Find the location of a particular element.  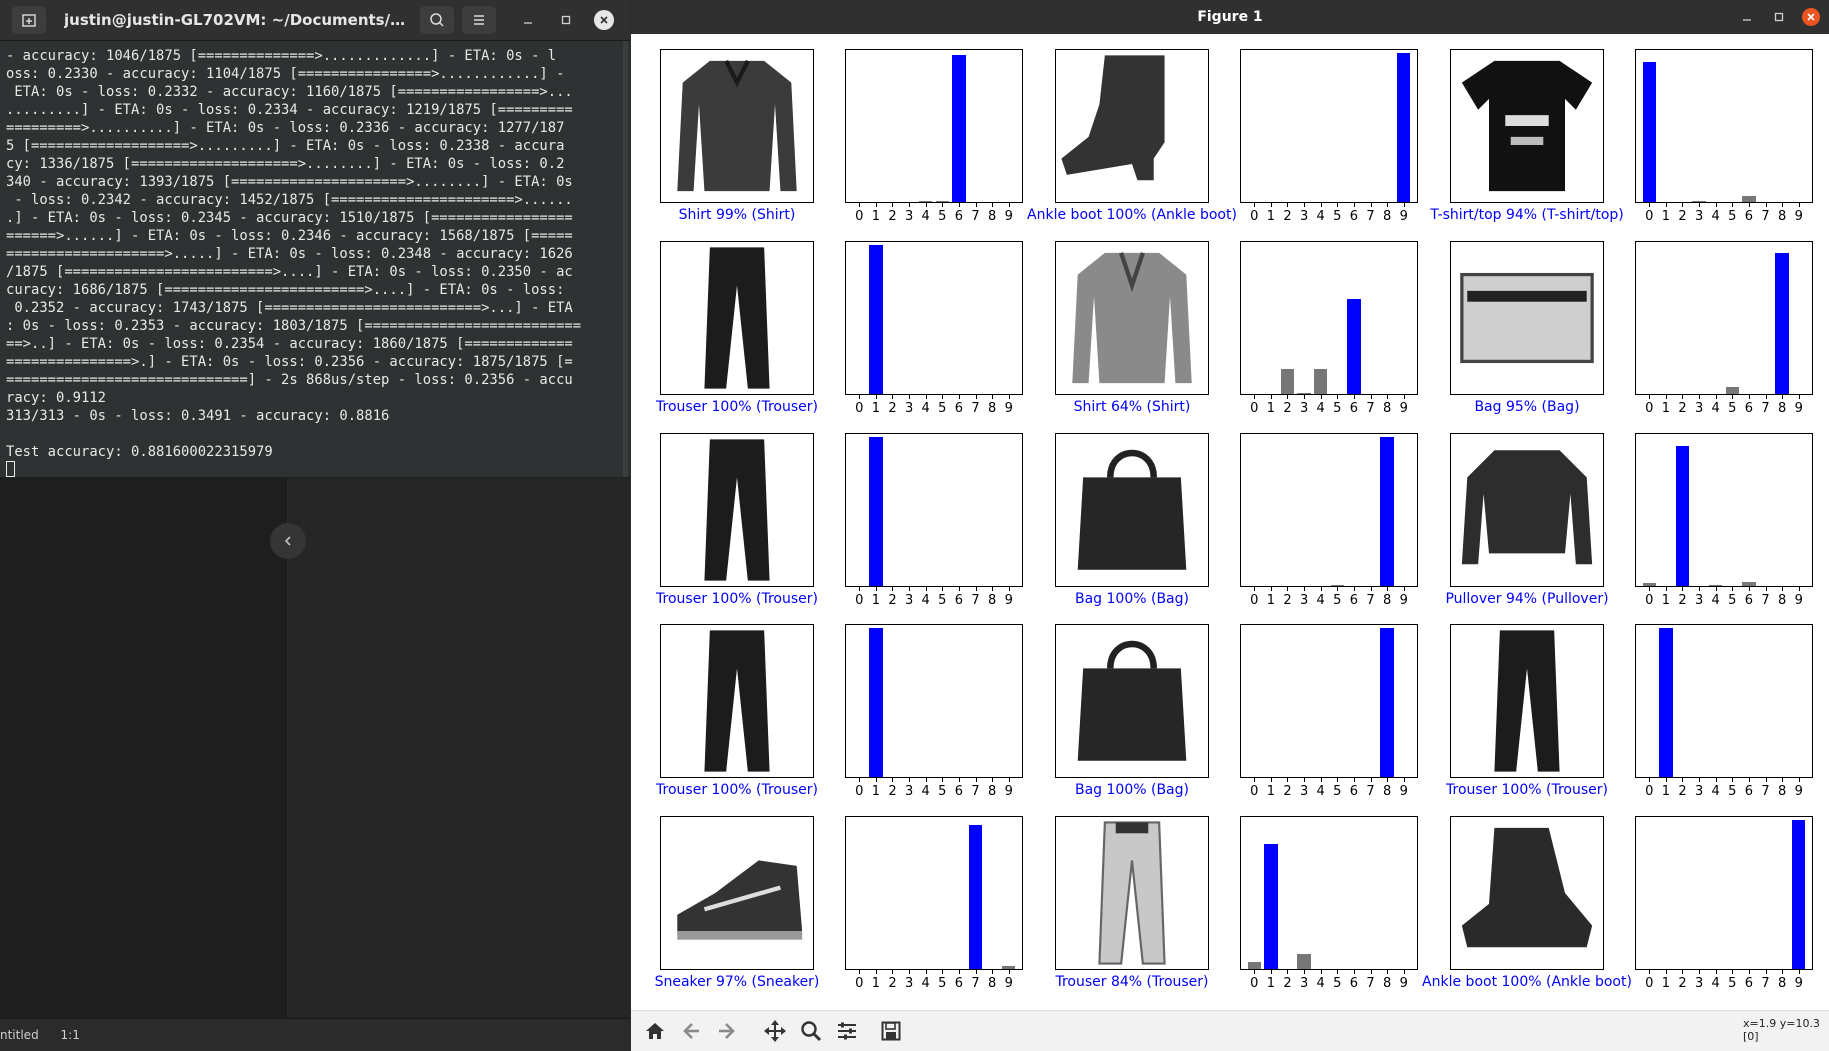

home-button is located at coordinates (655, 1031).